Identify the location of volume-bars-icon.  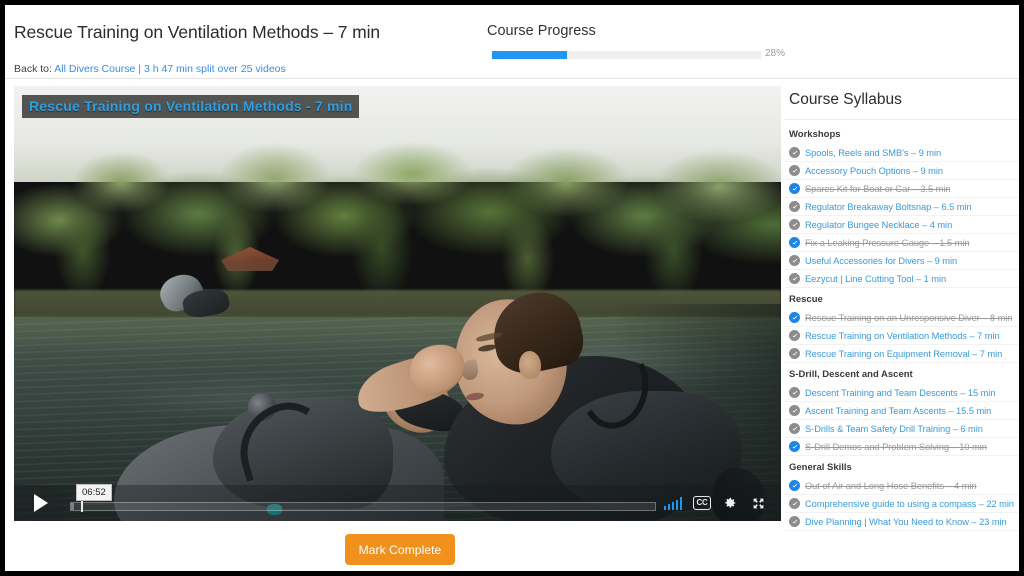
(673, 503).